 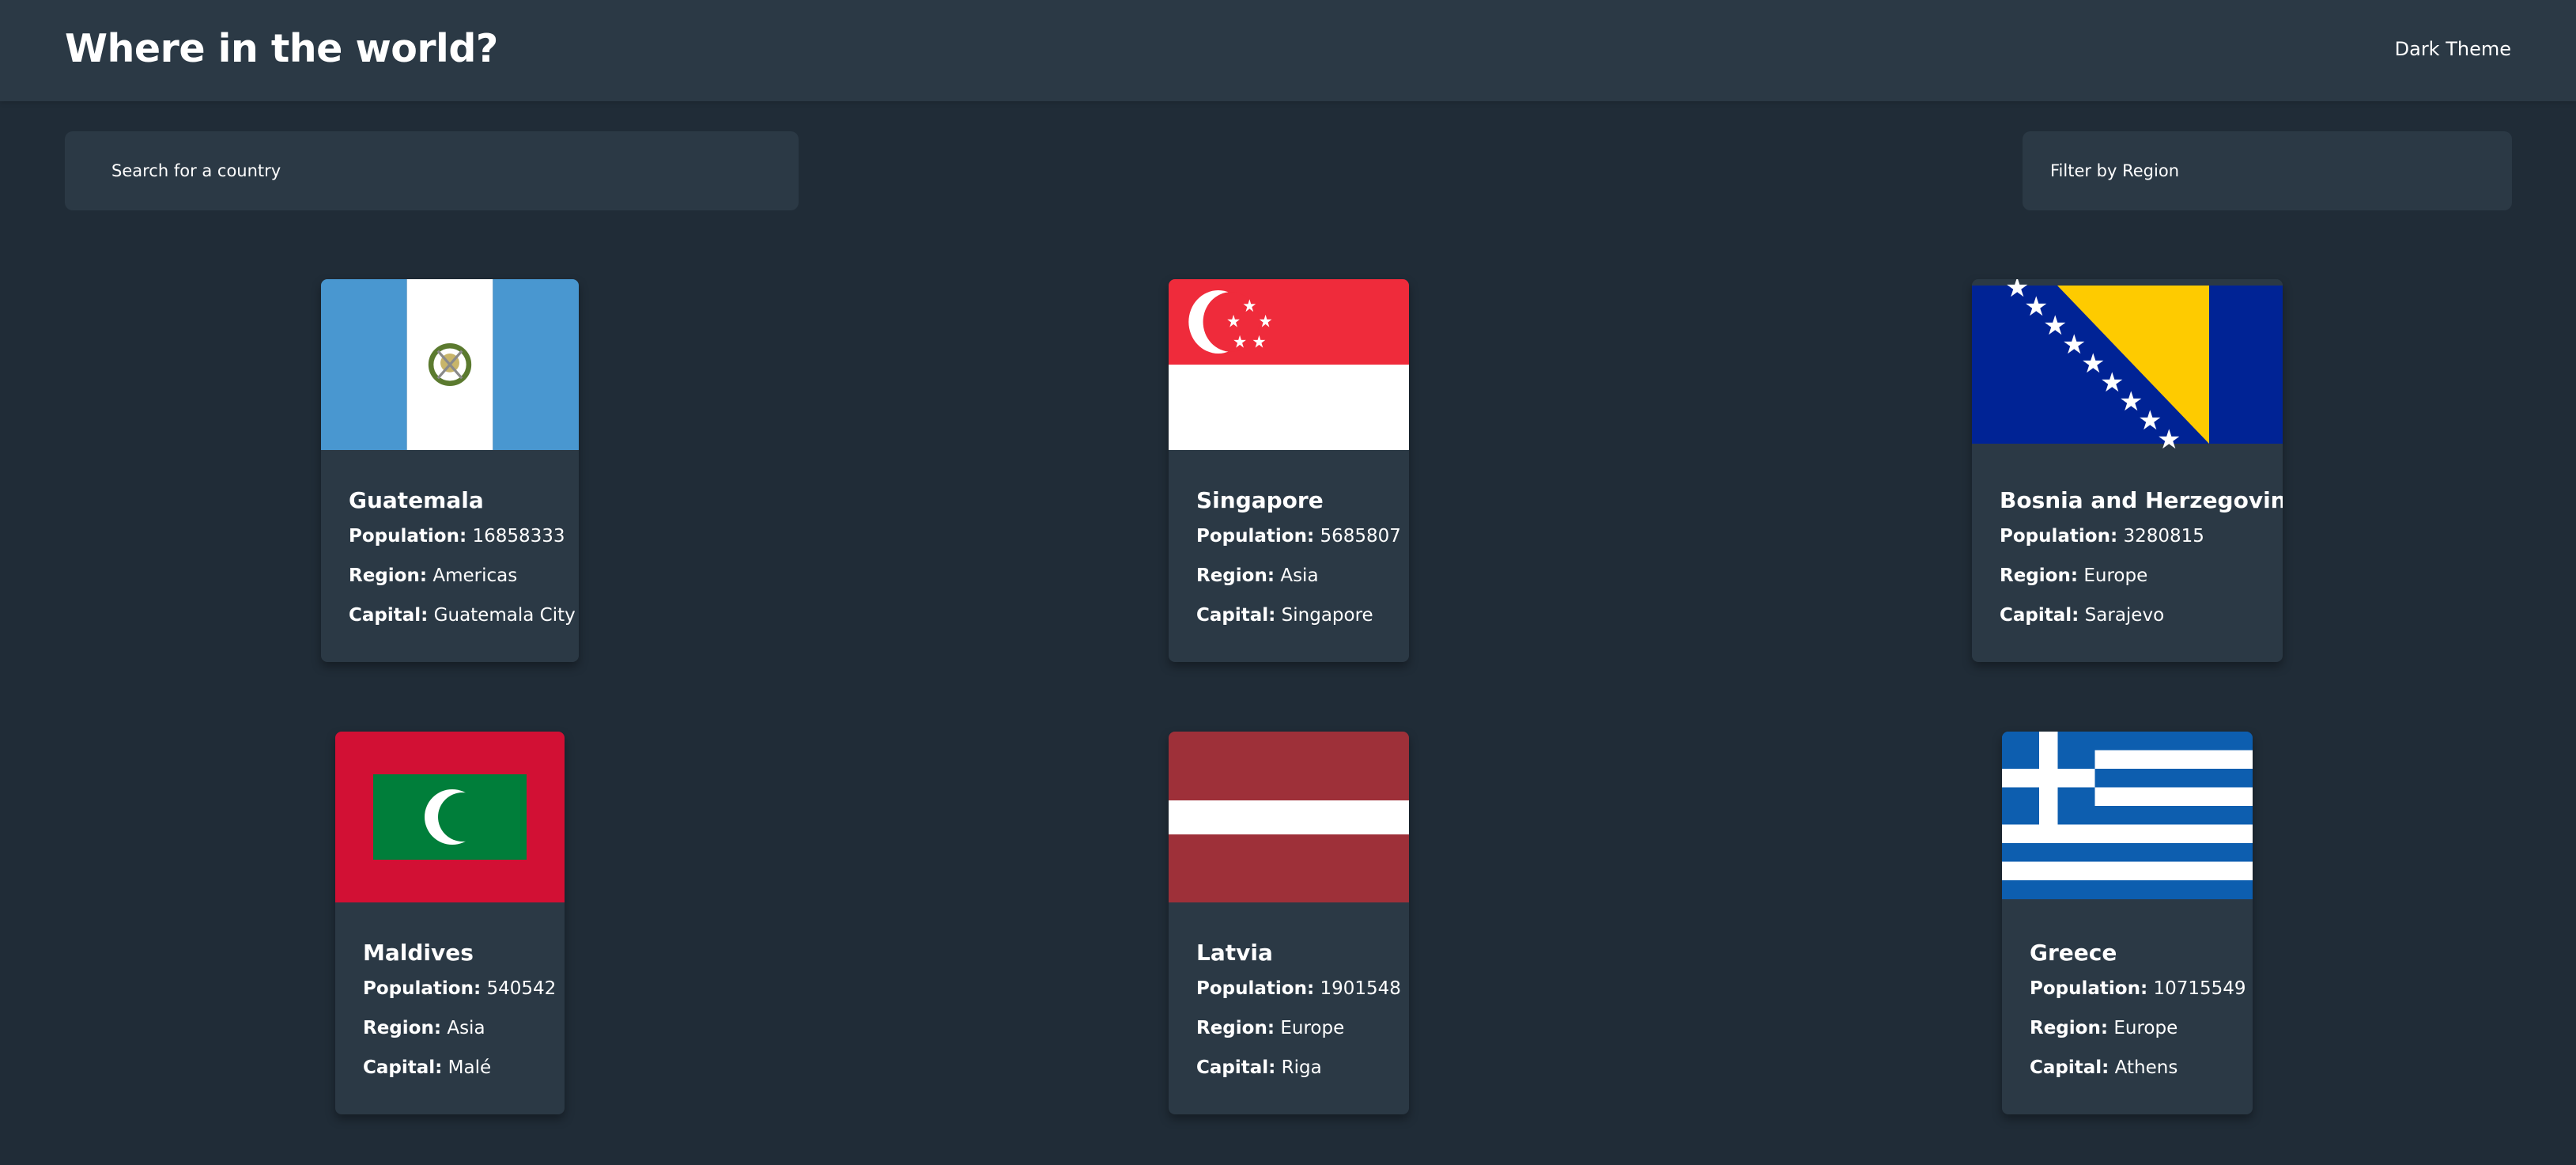 What do you see at coordinates (462, 615) in the screenshot?
I see `capital-row: Capital: Guatemala City` at bounding box center [462, 615].